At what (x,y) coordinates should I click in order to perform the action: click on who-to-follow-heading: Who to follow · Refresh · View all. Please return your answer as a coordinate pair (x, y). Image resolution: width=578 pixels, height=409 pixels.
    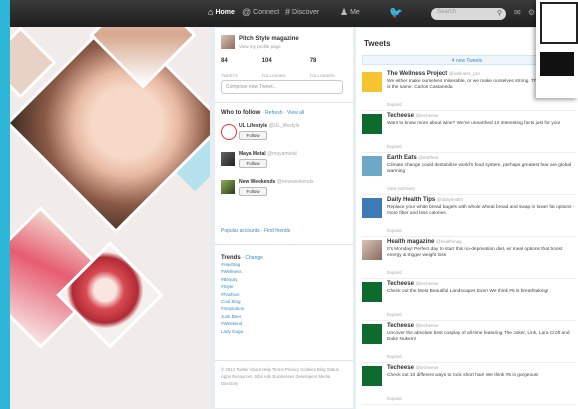
    Looking at the image, I should click on (263, 113).